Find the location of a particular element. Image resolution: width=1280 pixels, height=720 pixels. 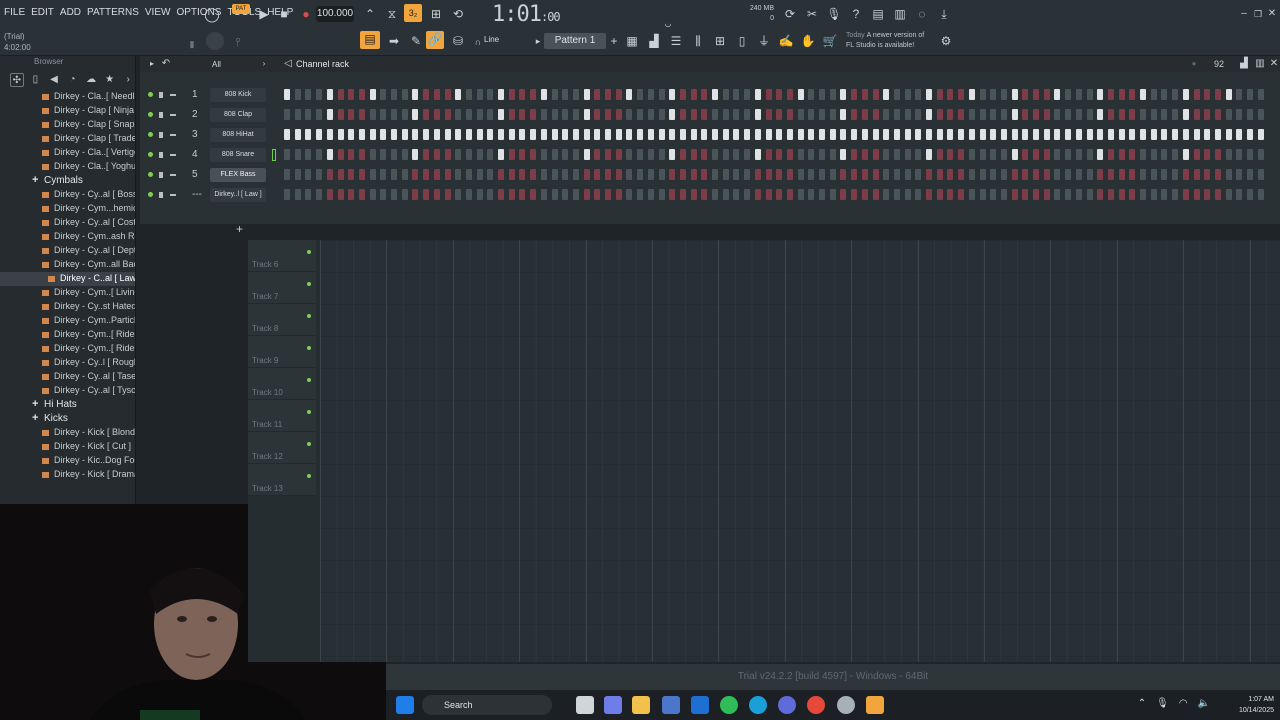

plug-icon: ⏚ is located at coordinates (764, 41).